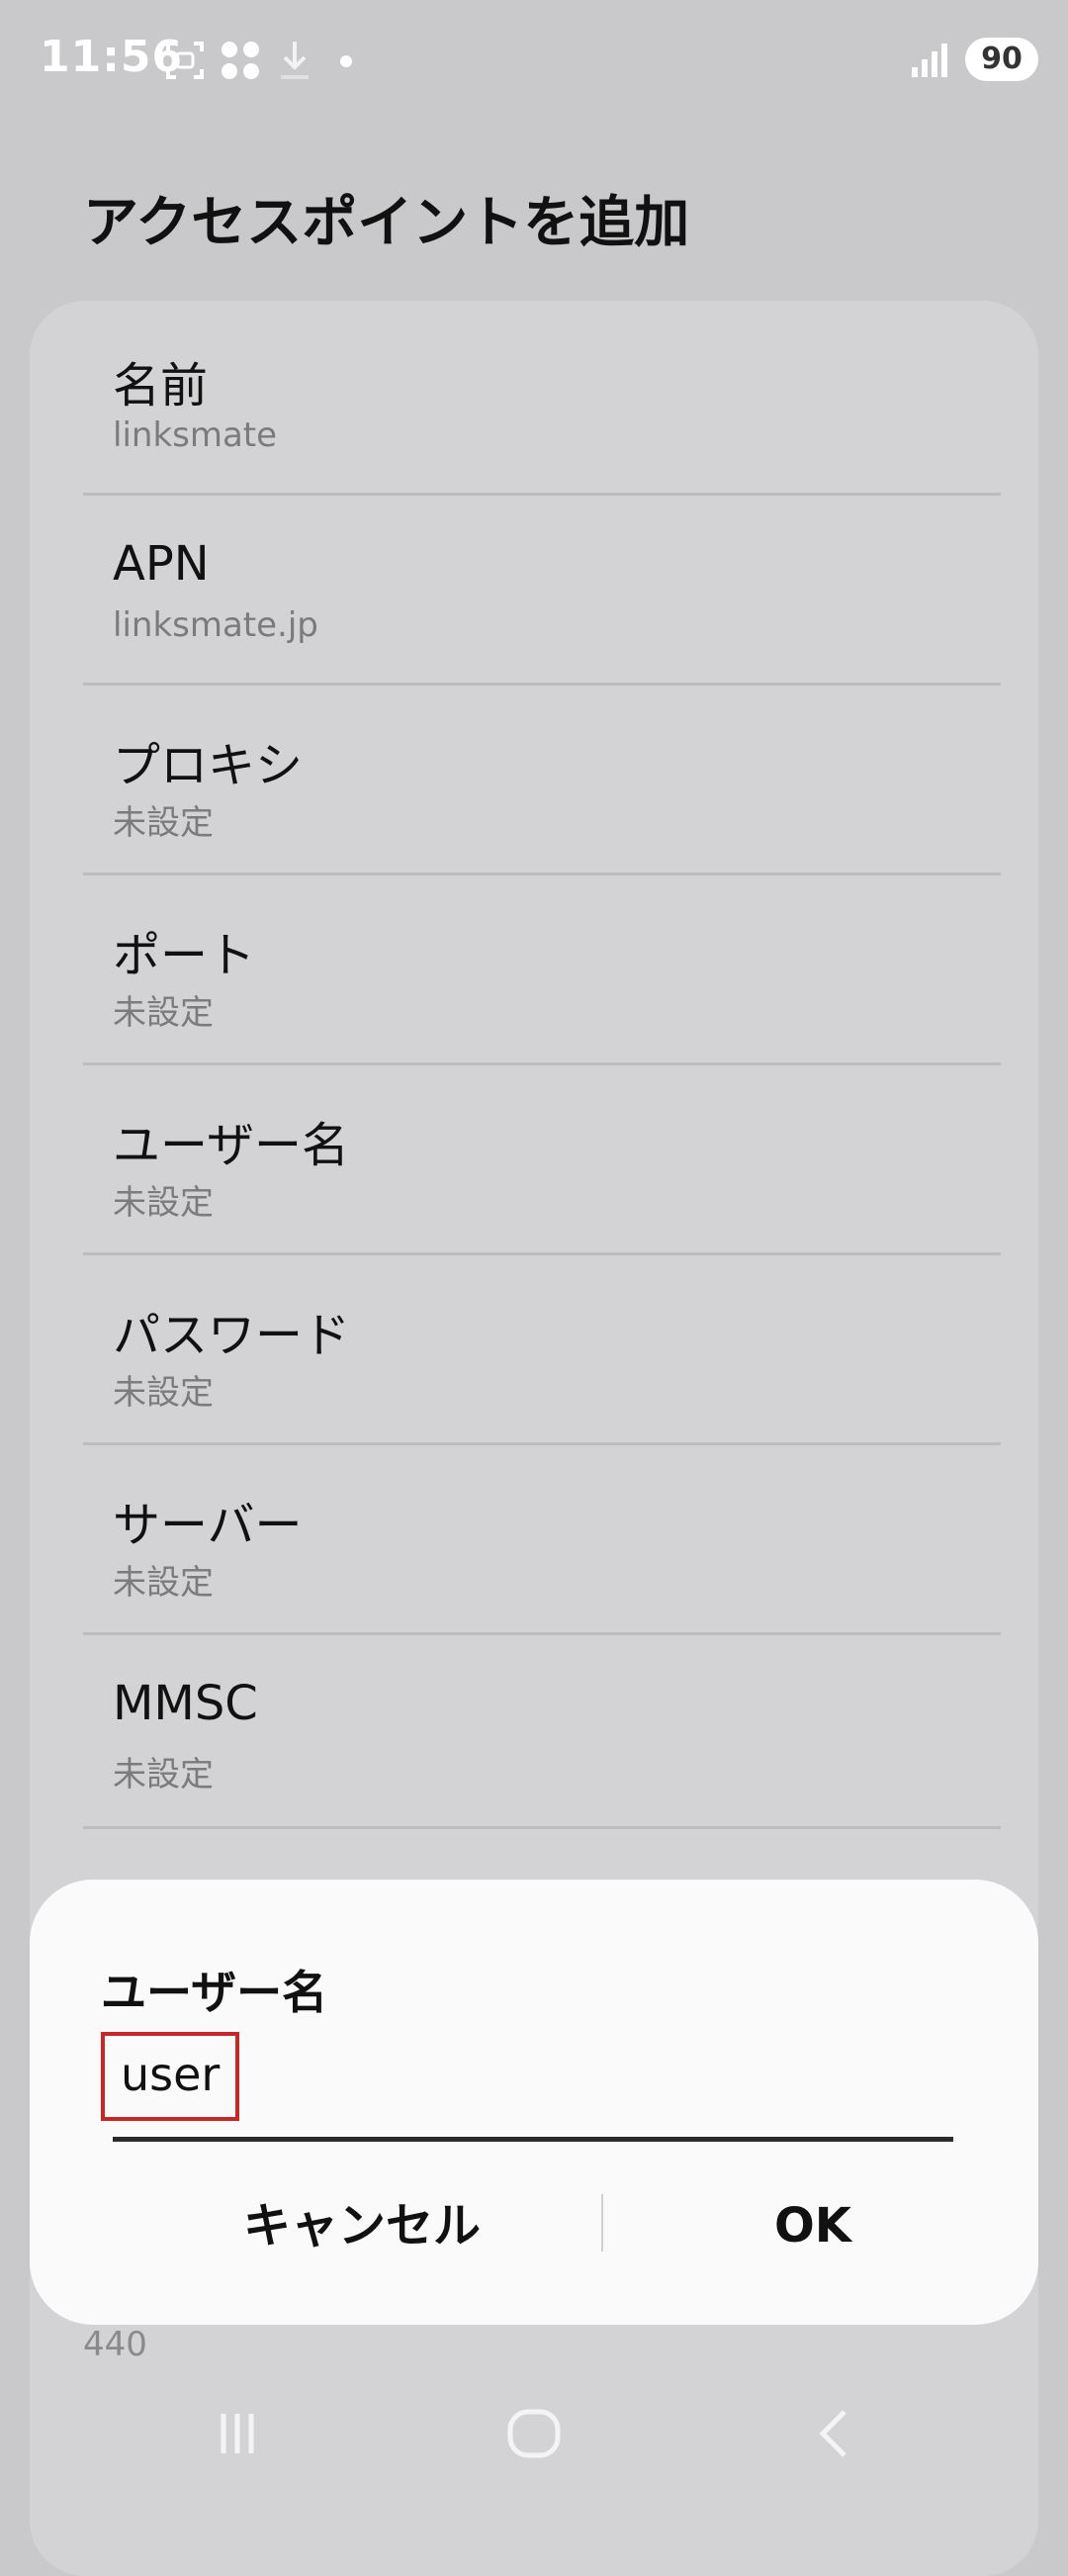 This screenshot has height=2576, width=1068. I want to click on notification-dot-icon, so click(346, 66).